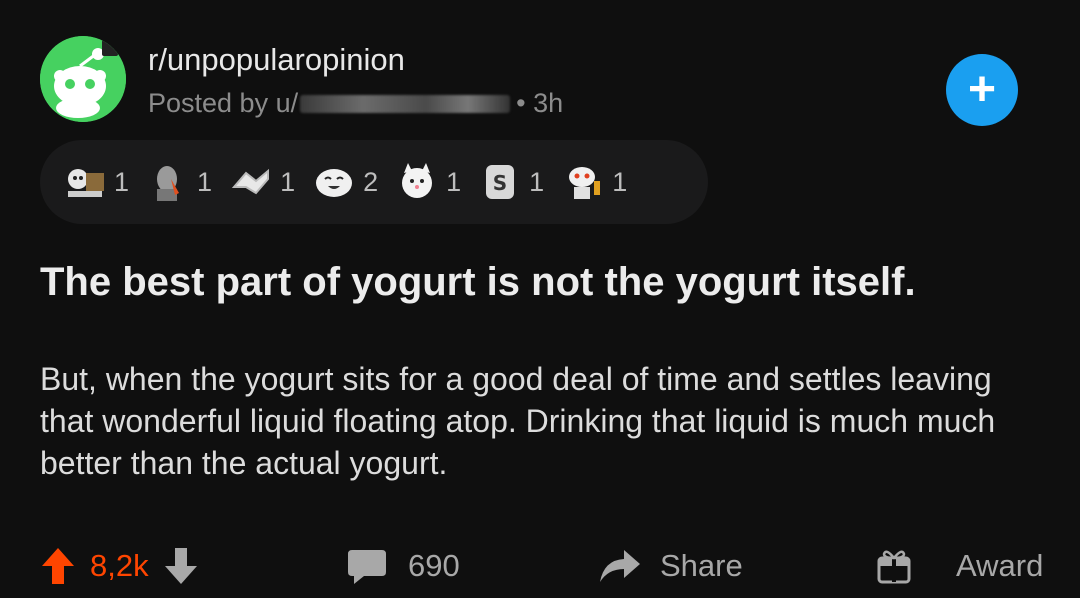  What do you see at coordinates (417, 182) in the screenshot?
I see `cat-award-icon` at bounding box center [417, 182].